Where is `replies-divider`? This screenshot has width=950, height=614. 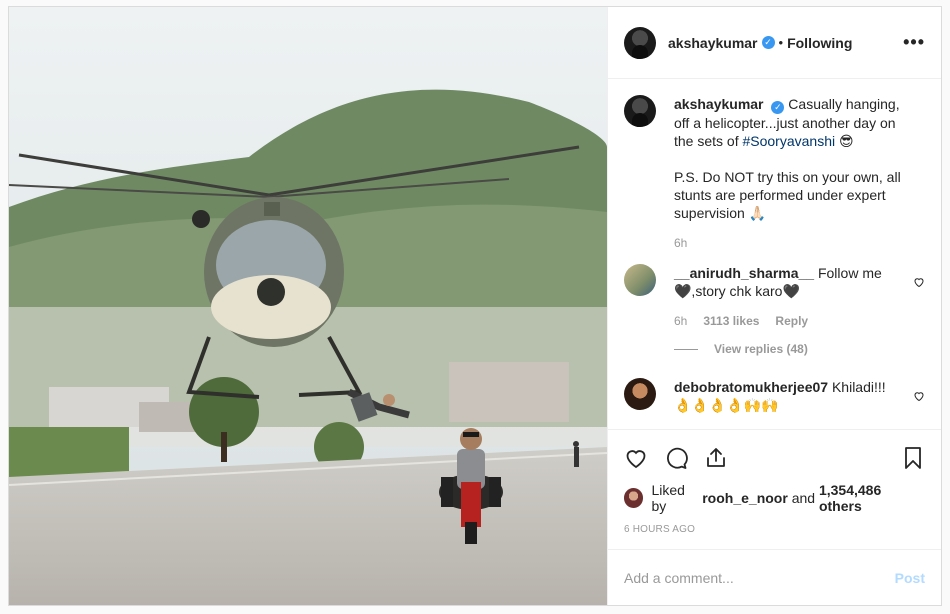
replies-divider is located at coordinates (686, 349).